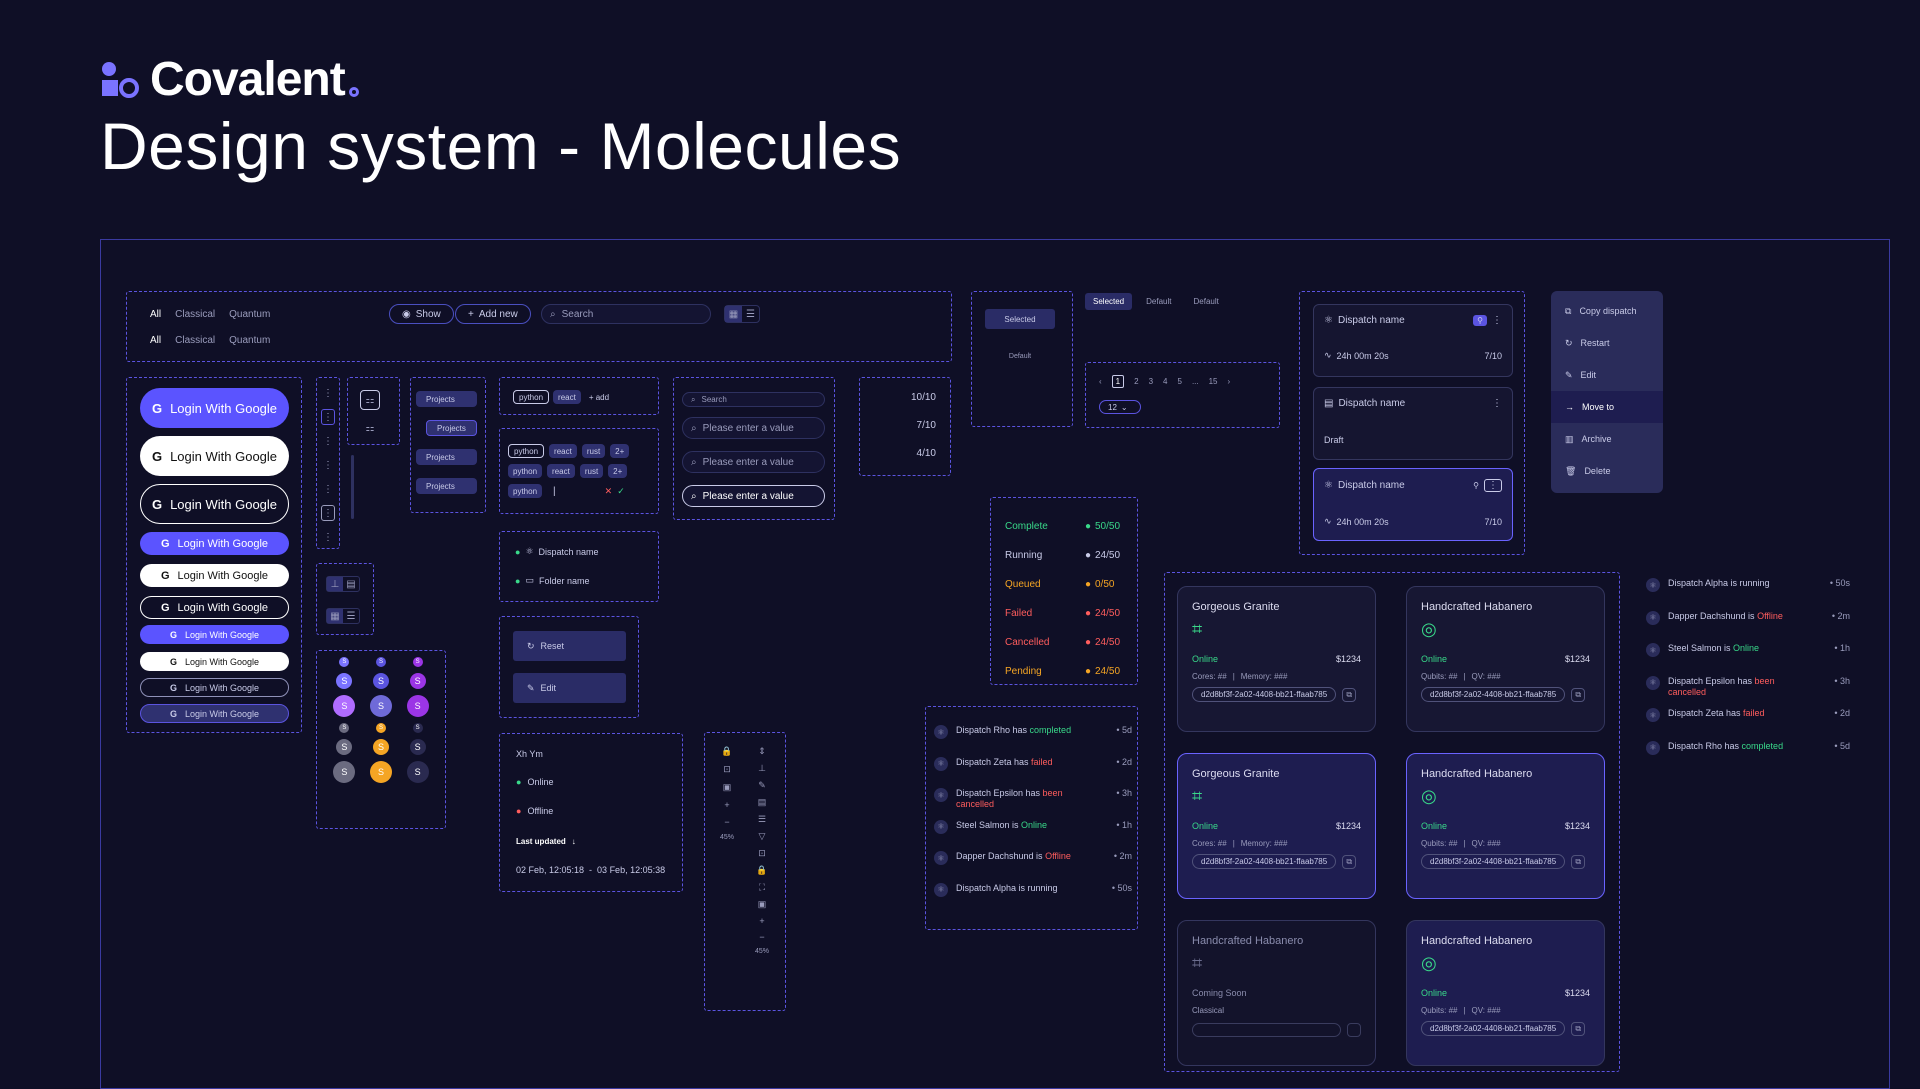 This screenshot has height=1089, width=1920. I want to click on selector-selected: Selected, so click(1020, 319).